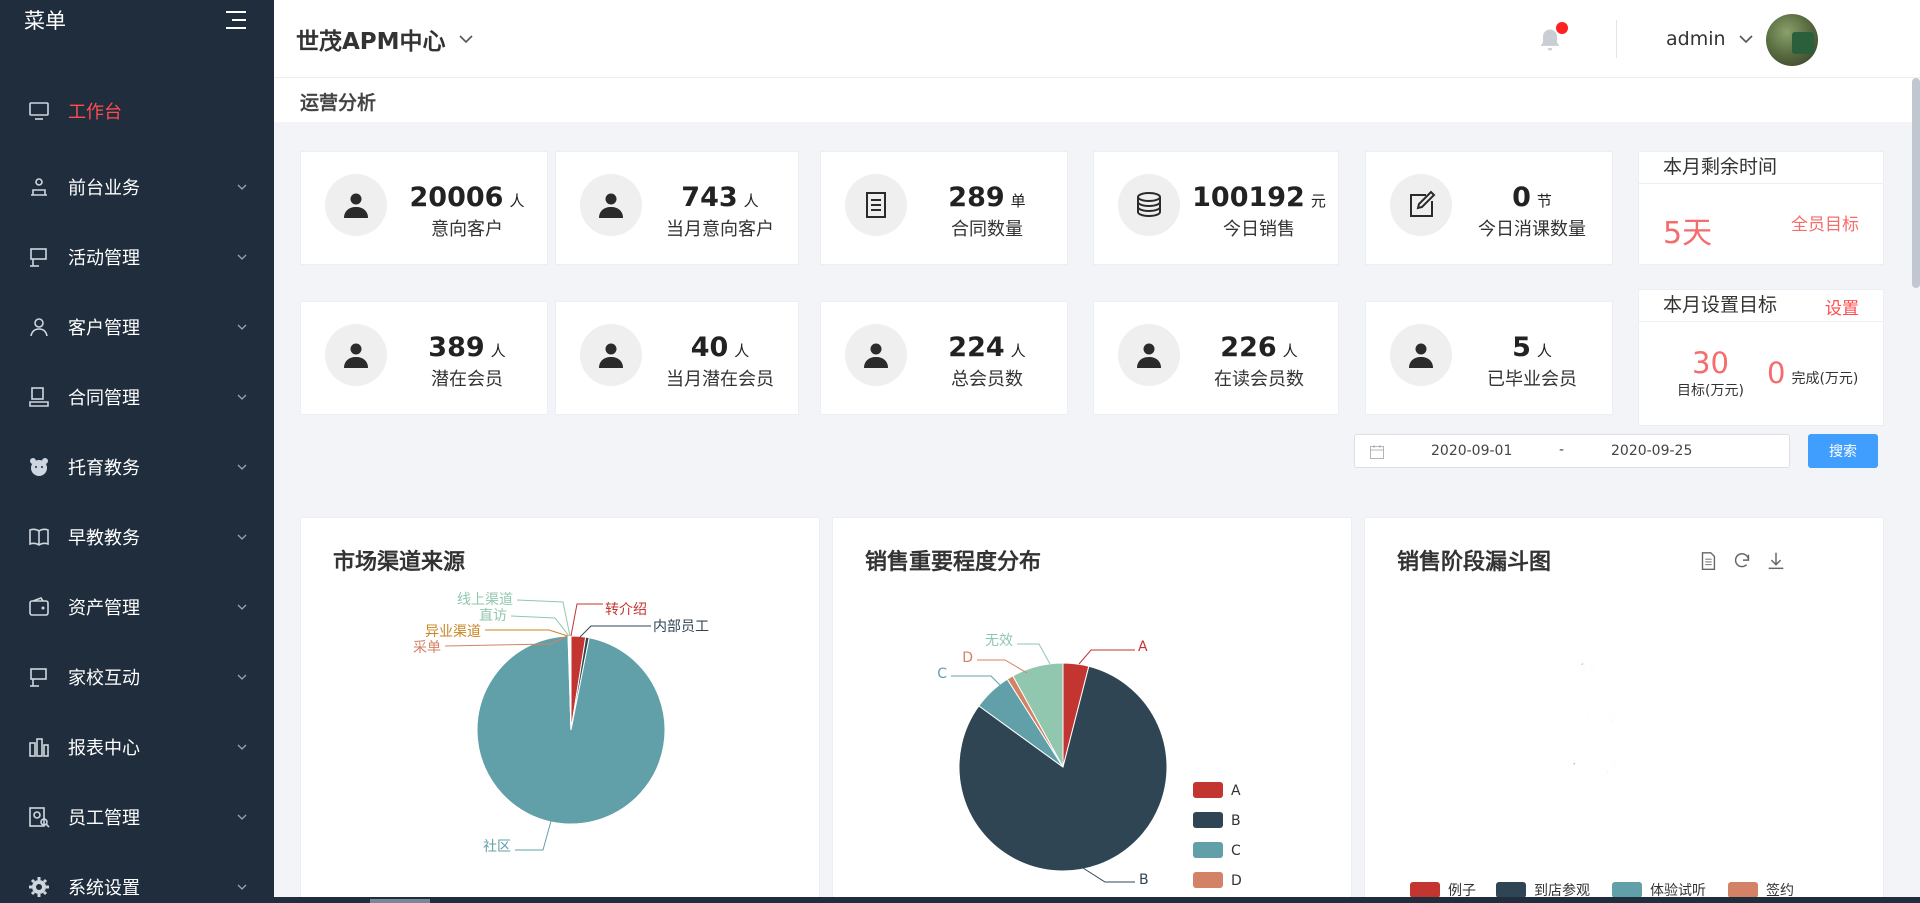  I want to click on stat-label: 当月意向客户, so click(720, 229).